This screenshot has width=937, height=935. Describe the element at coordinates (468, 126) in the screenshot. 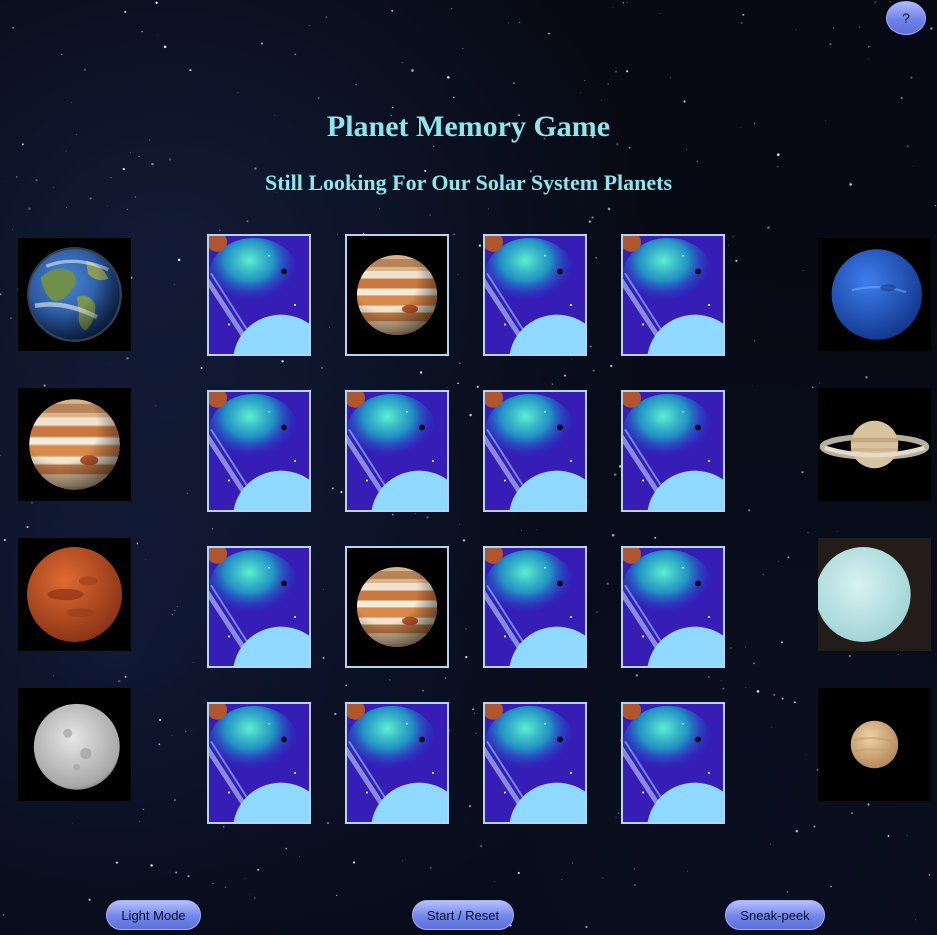

I see `page-title: Planet Memory Game` at that location.